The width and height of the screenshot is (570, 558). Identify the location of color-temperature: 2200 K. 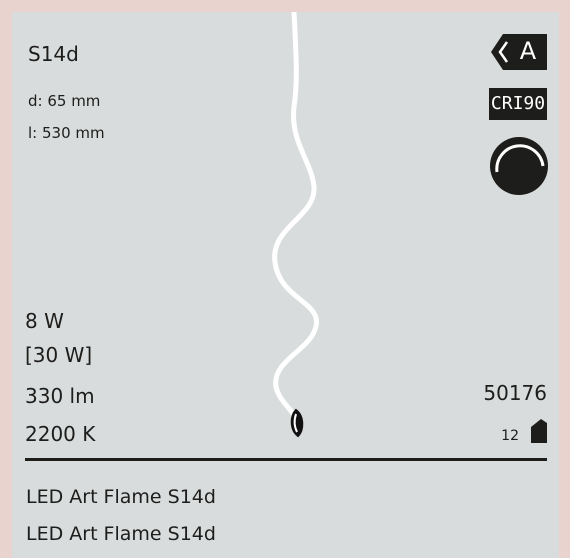
(60, 434).